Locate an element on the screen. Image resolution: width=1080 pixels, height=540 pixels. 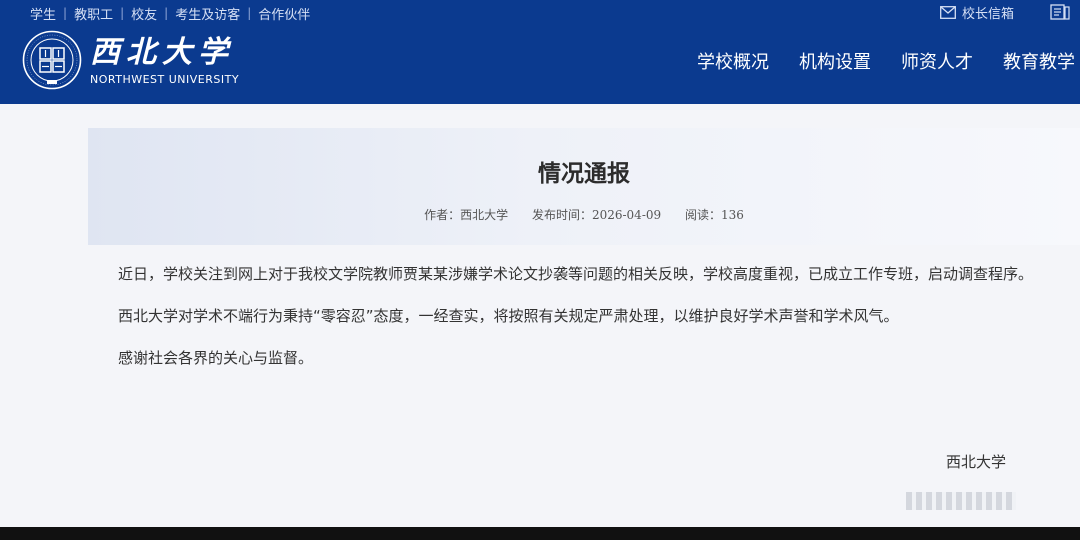
article-paragraph: 感谢社会各界的关心与监督。 is located at coordinates (216, 358).